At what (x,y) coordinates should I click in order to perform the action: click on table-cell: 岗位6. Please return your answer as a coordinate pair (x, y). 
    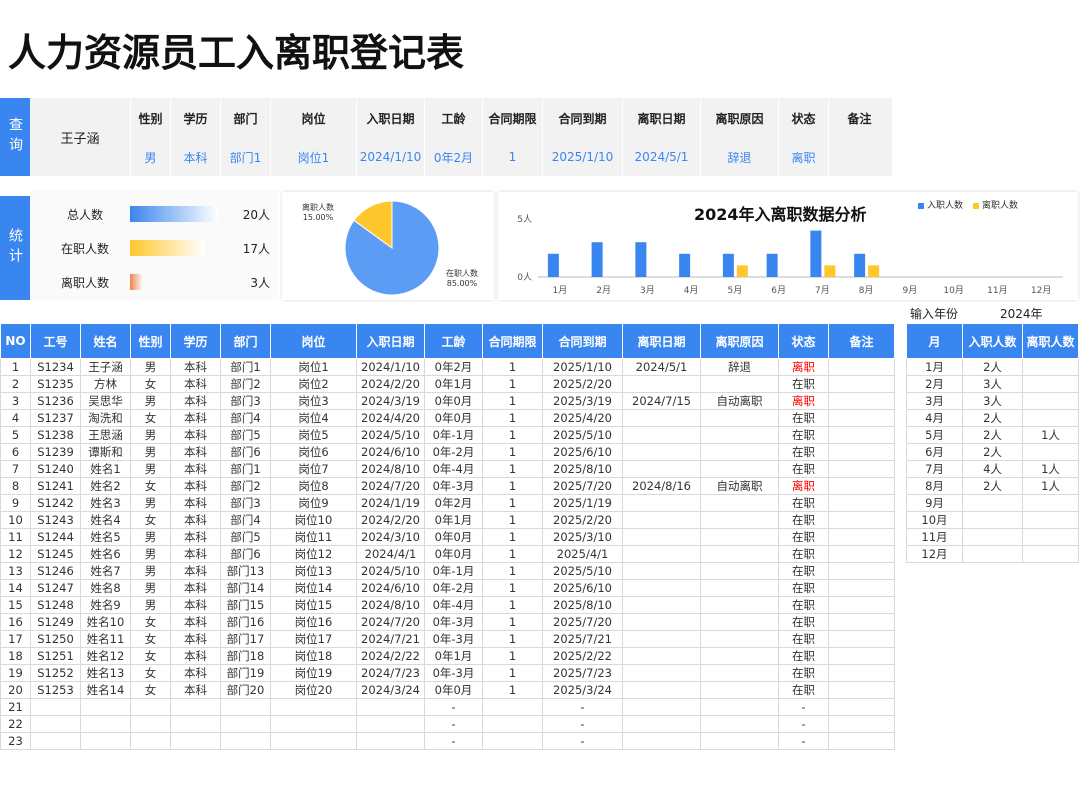
    Looking at the image, I should click on (313, 452).